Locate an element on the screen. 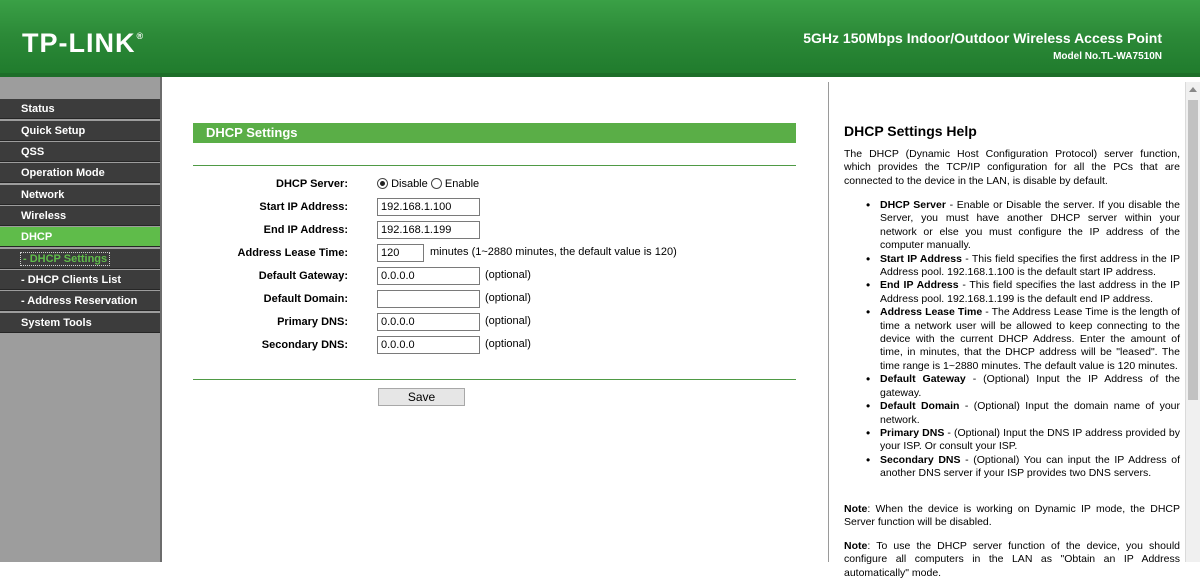  gateway-optional-note: (optional) is located at coordinates (508, 275).